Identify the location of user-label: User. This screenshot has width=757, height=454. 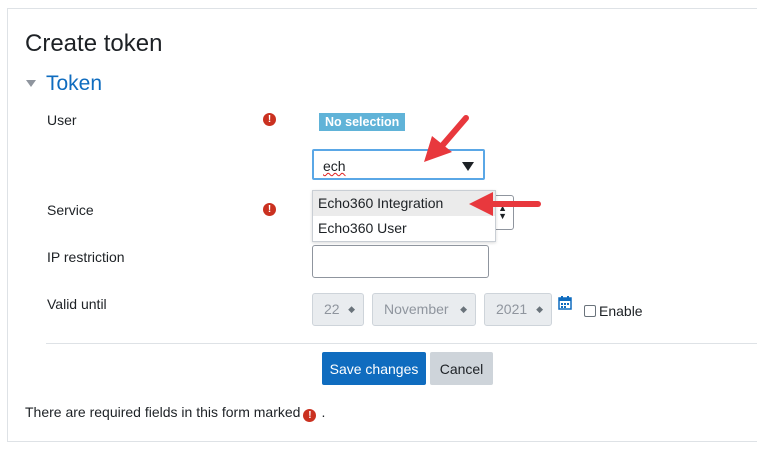
(62, 120).